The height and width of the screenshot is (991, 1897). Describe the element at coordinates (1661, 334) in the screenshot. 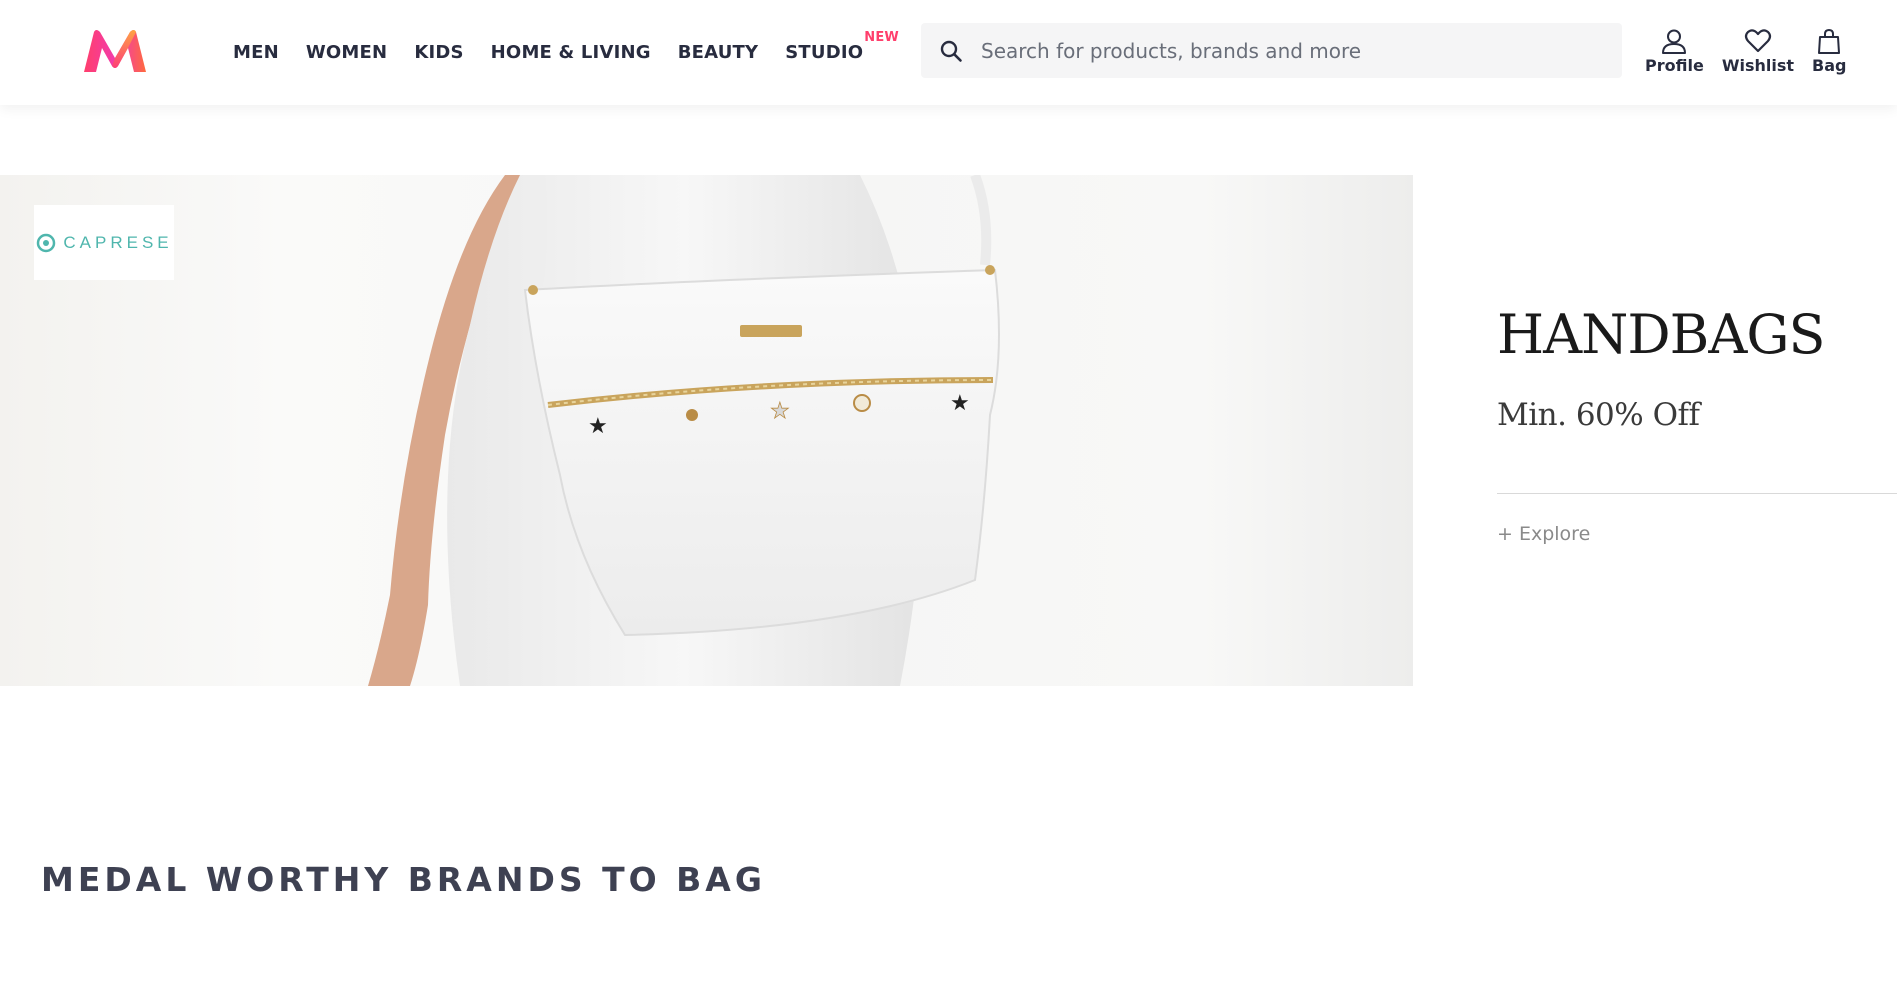

I see `banner-title: HANDBAGS` at that location.